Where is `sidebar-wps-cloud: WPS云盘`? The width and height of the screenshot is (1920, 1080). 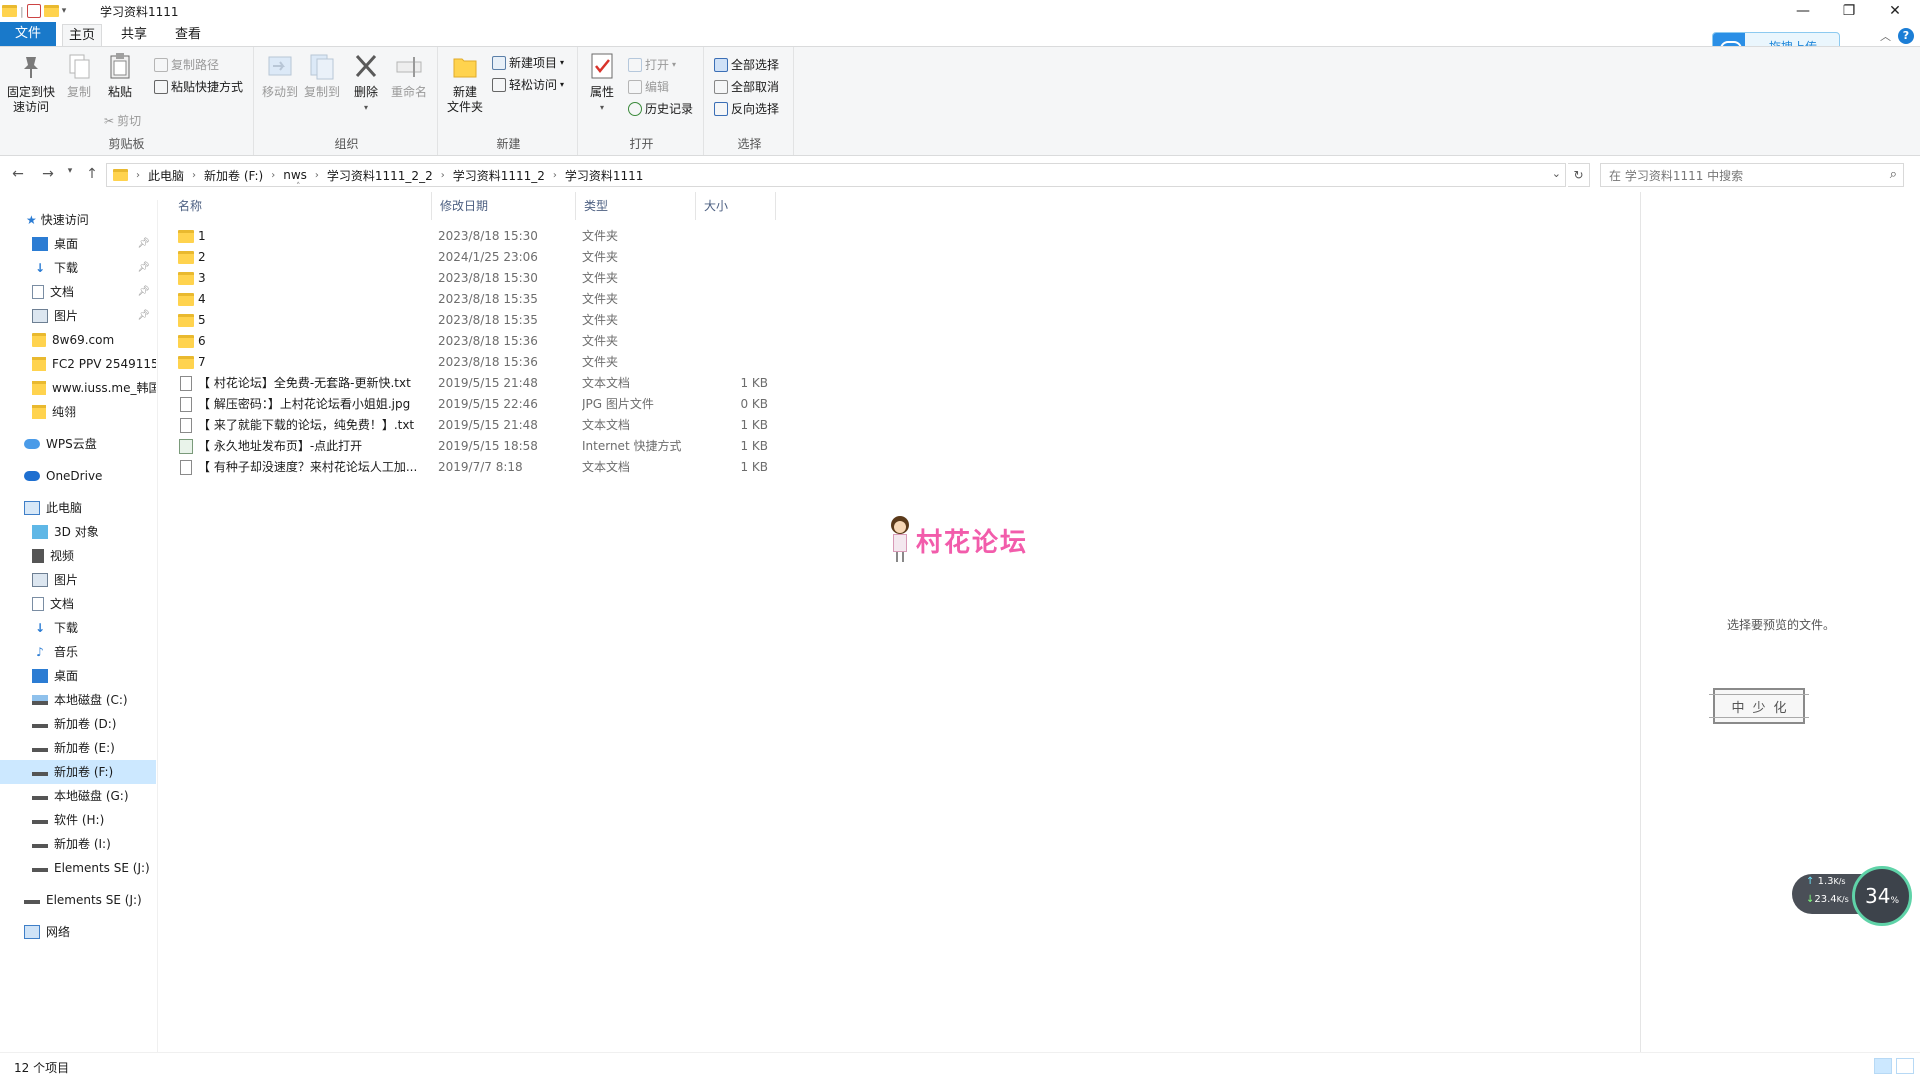
sidebar-wps-cloud: WPS云盘 is located at coordinates (78, 444).